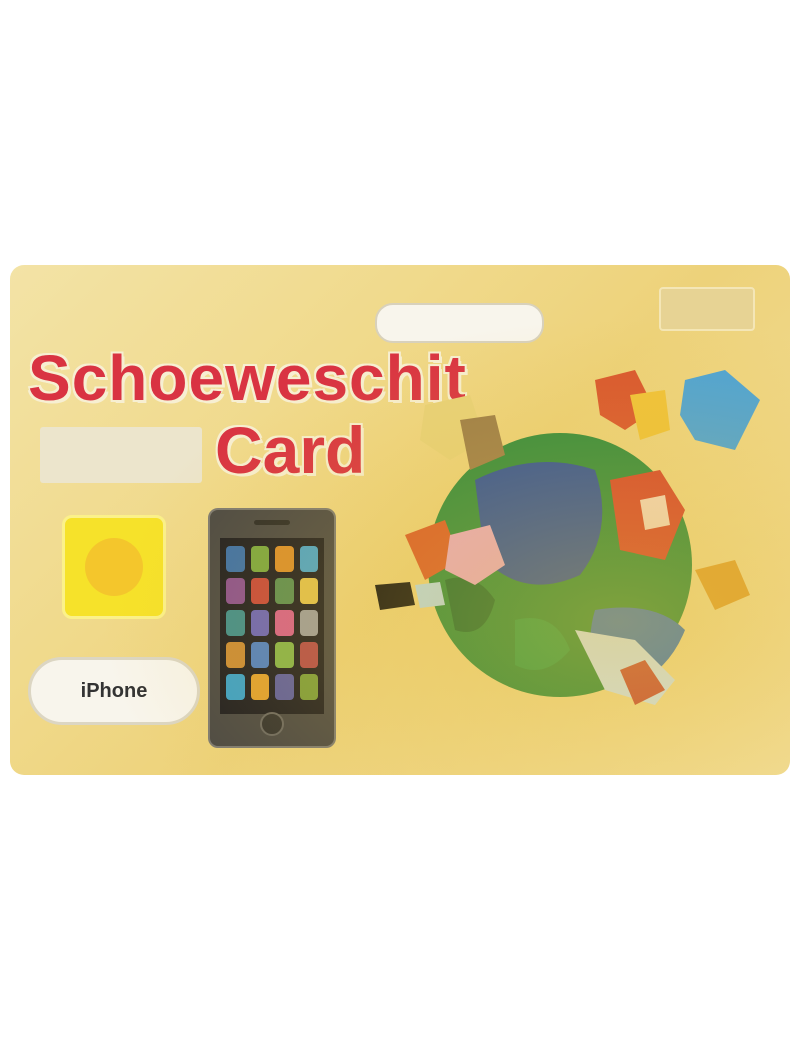  I want to click on badge-text, so click(114, 567).